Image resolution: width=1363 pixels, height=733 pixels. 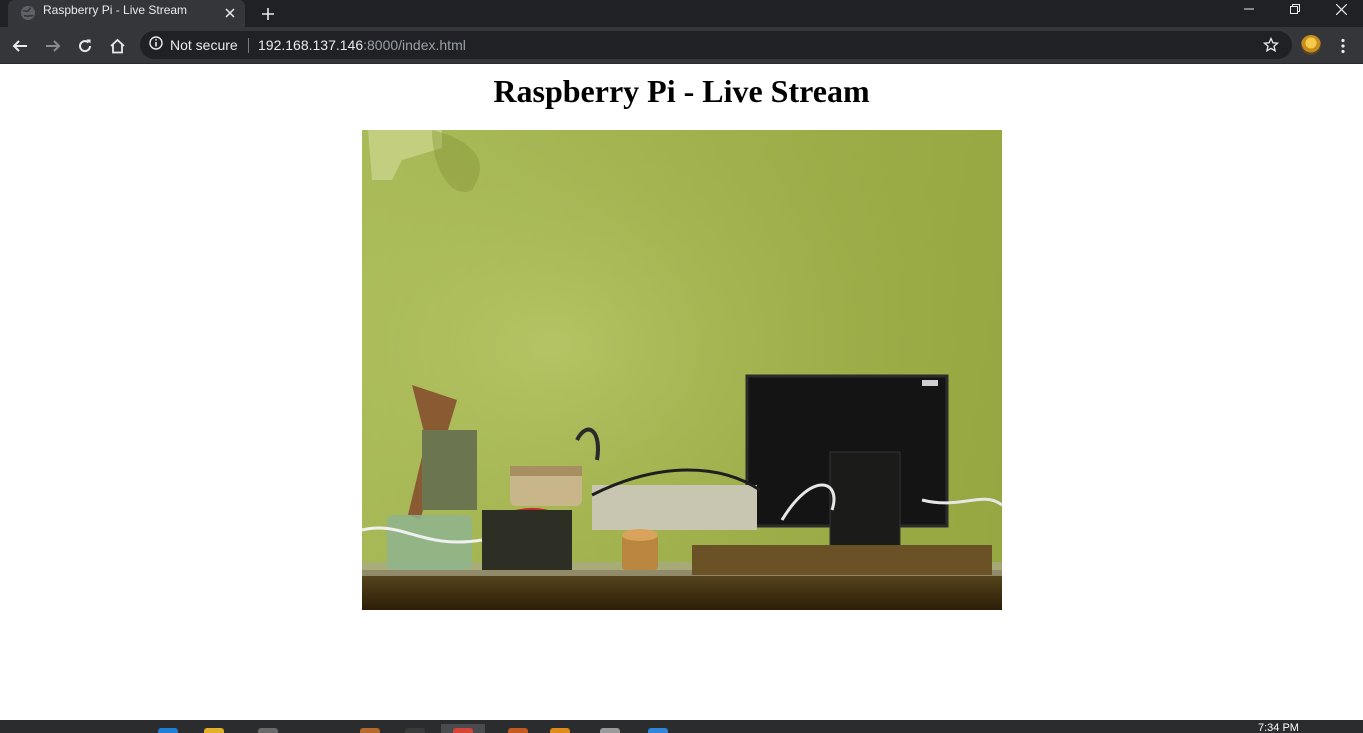 I want to click on tab-strip: Raspberry Pi - Live Stream, so click(x=681, y=13).